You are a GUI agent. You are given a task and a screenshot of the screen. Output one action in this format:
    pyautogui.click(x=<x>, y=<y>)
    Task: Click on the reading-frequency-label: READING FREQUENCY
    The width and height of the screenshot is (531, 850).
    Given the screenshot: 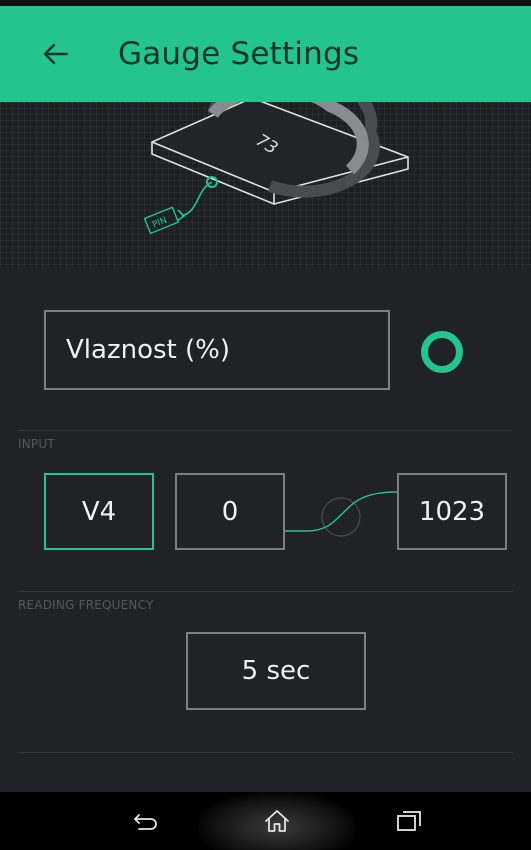 What is the action you would take?
    pyautogui.click(x=86, y=605)
    